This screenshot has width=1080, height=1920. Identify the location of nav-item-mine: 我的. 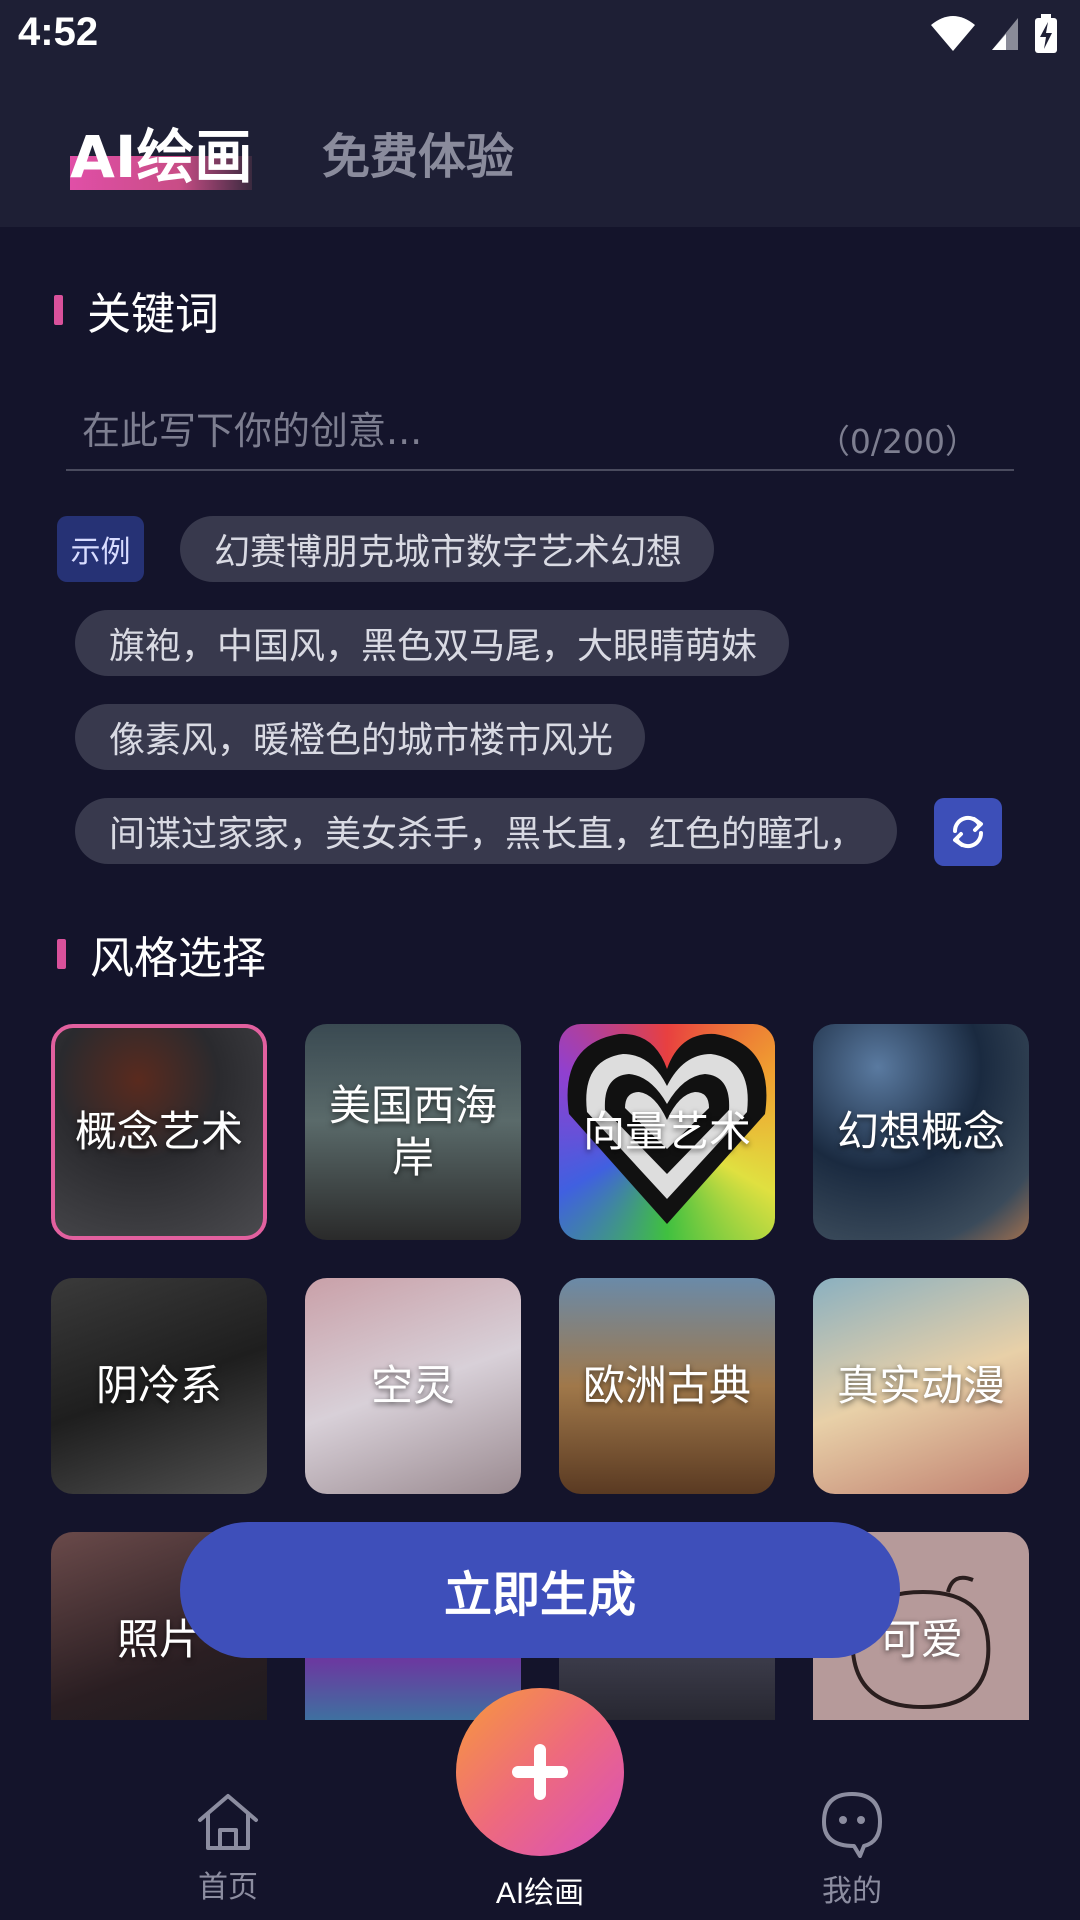
(852, 1850).